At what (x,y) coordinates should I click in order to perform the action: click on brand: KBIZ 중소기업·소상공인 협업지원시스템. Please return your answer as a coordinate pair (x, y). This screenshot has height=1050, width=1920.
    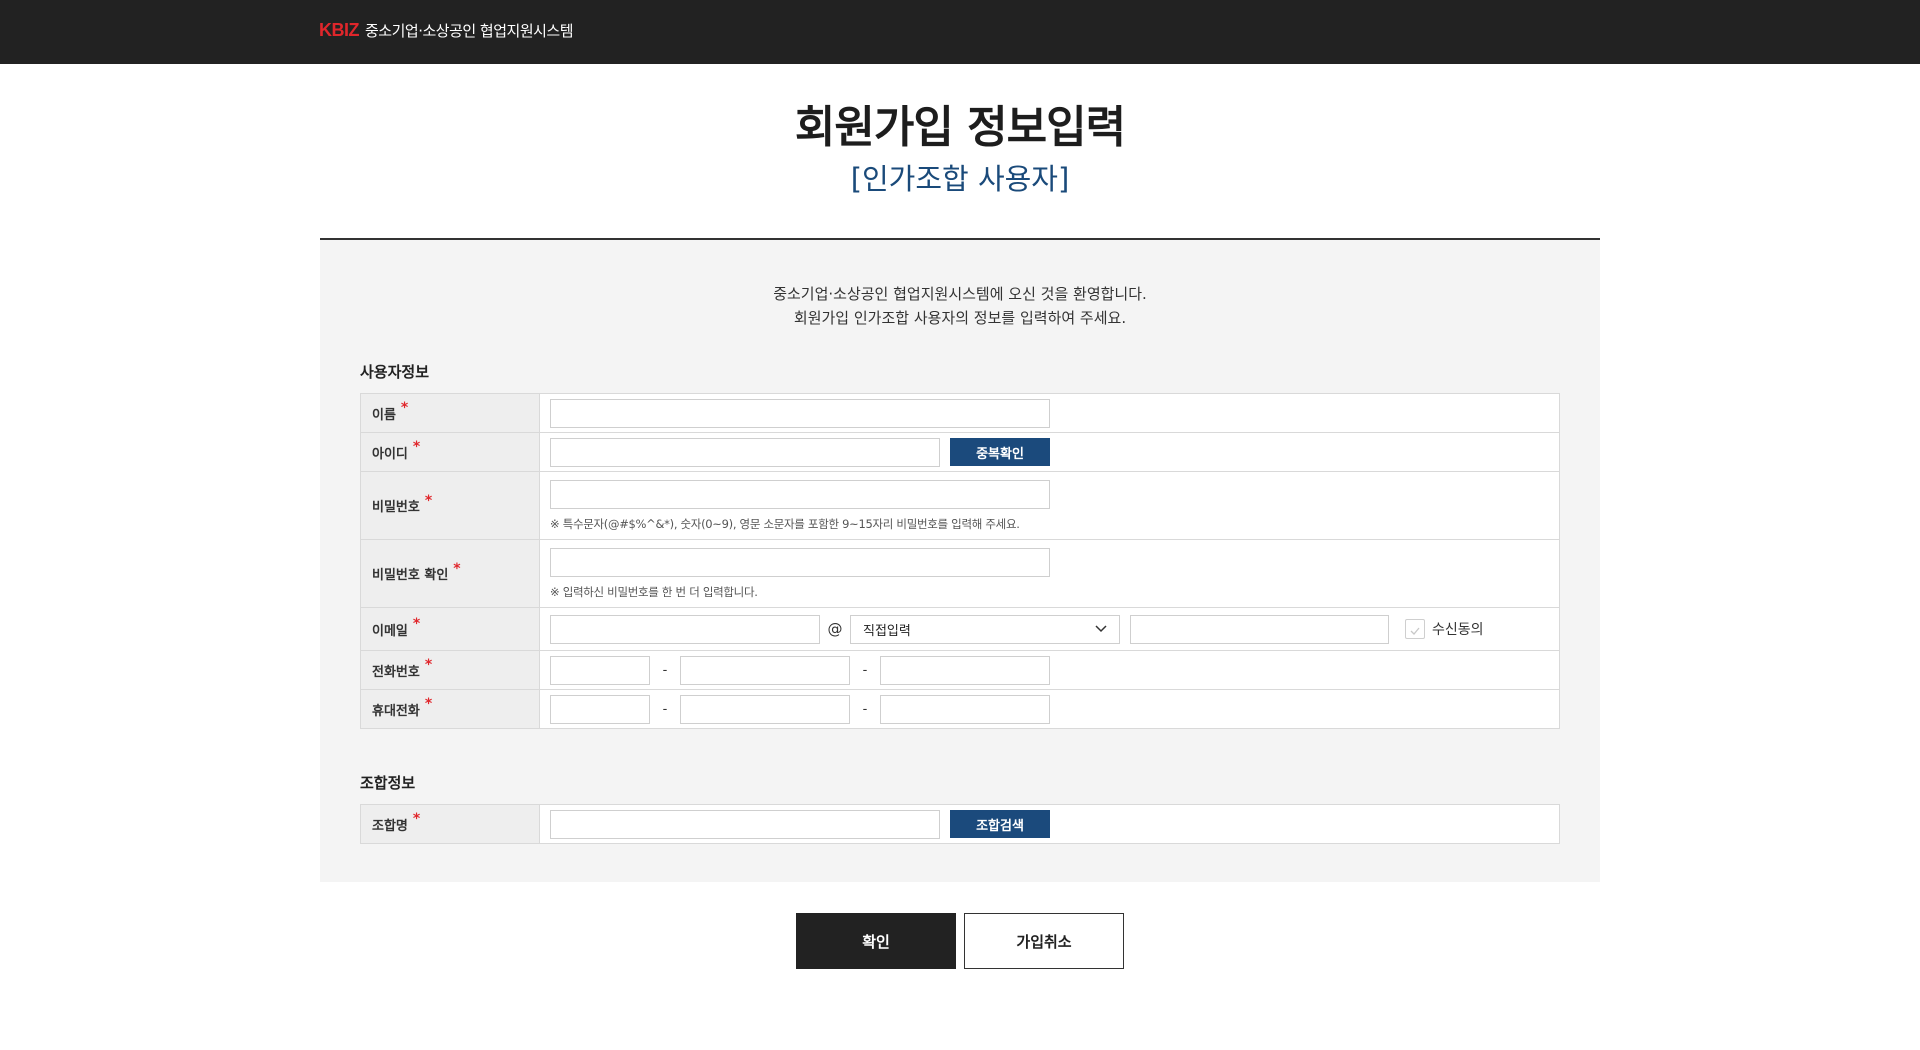
    Looking at the image, I should click on (446, 30).